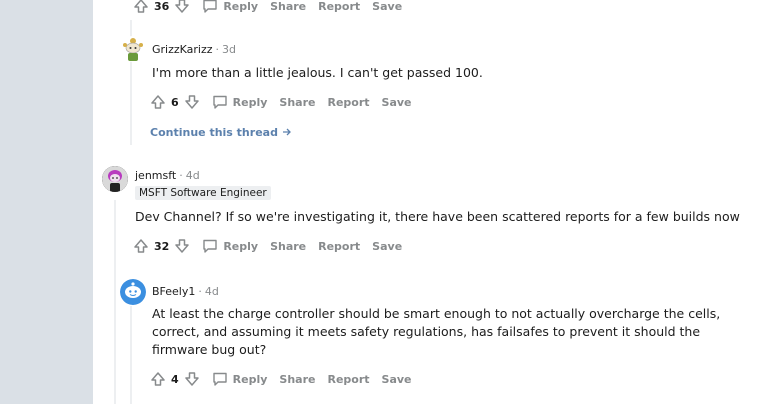  I want to click on comment-action-bar: 6 Reply Share Report Save, so click(287, 102).